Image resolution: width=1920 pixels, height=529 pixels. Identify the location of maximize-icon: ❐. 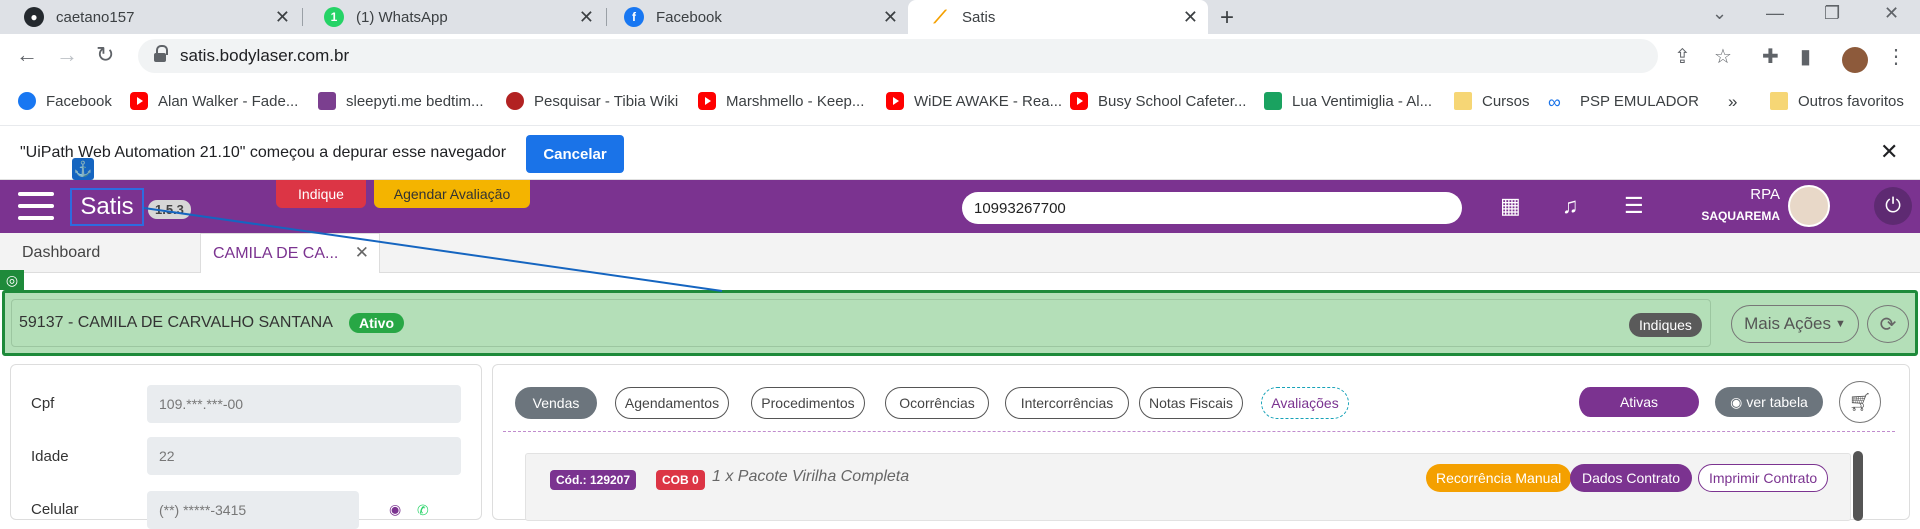
(1832, 13).